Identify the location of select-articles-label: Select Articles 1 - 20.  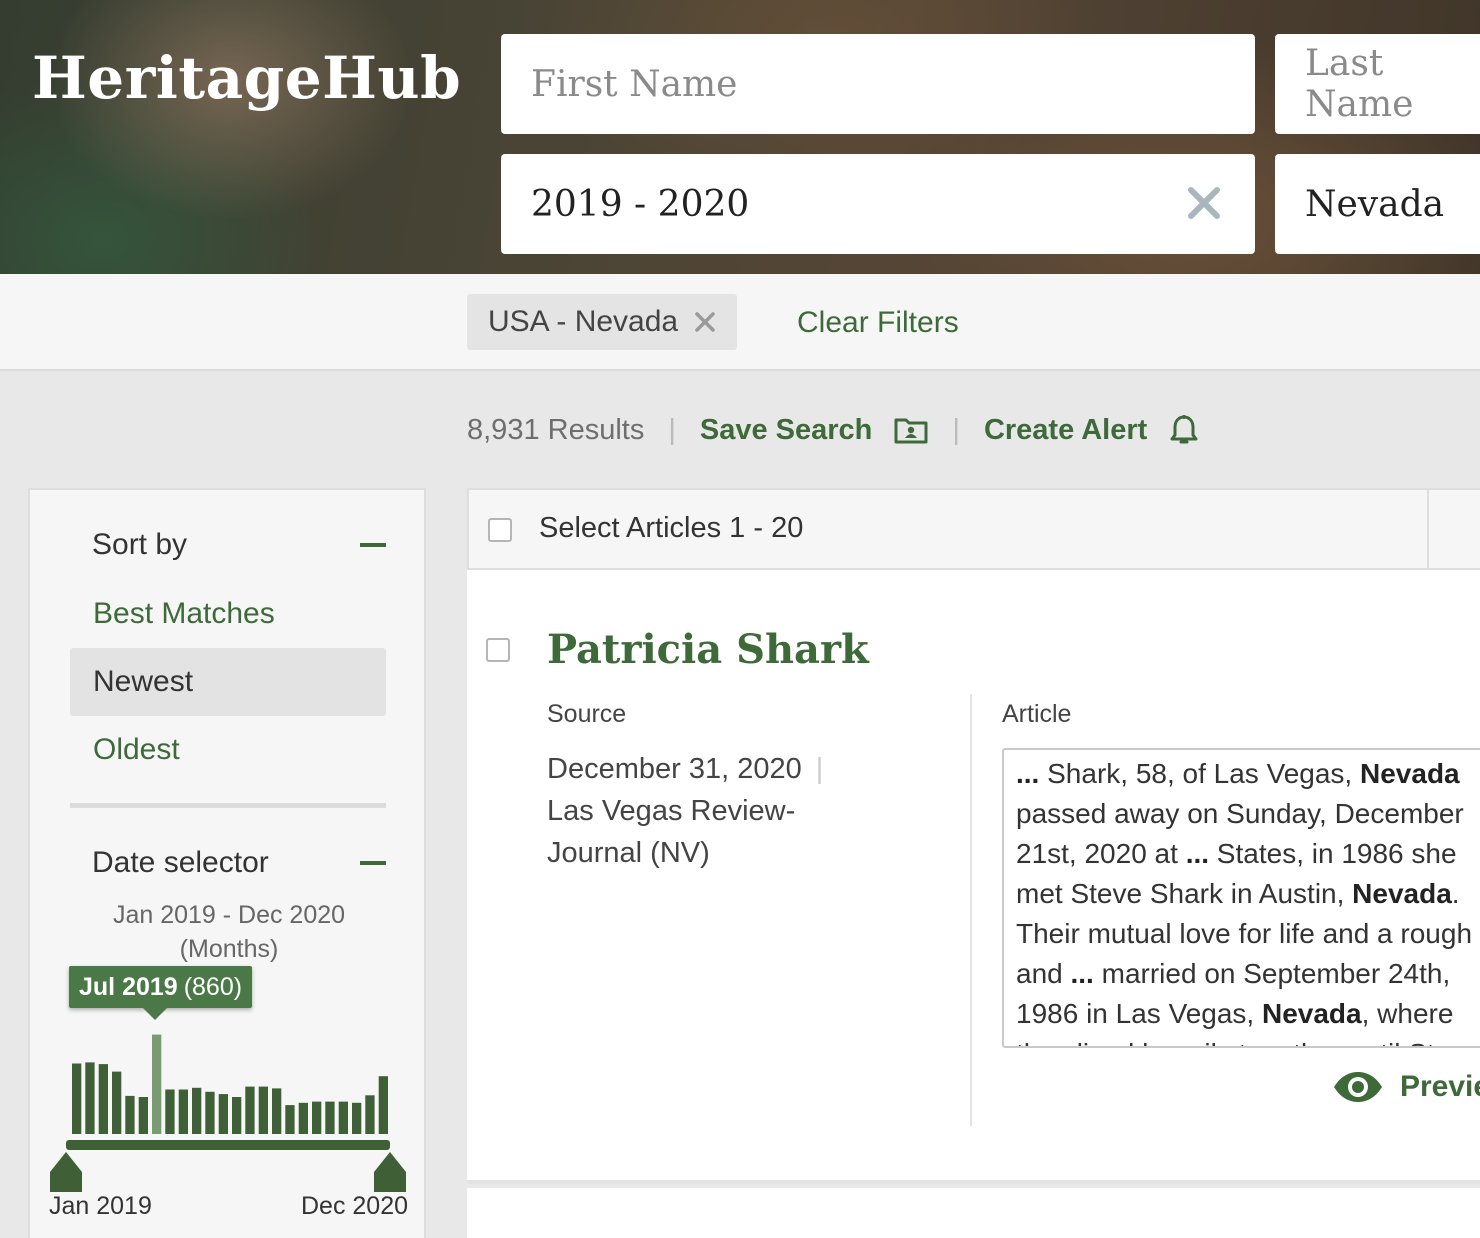
(671, 528).